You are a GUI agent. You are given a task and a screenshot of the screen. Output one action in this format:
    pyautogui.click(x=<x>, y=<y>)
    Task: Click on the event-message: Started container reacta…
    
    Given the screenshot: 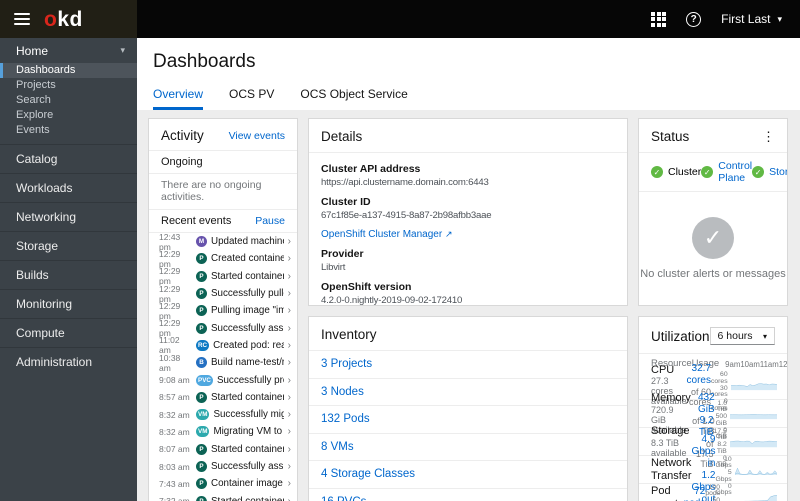 What is the action you would take?
    pyautogui.click(x=247, y=276)
    